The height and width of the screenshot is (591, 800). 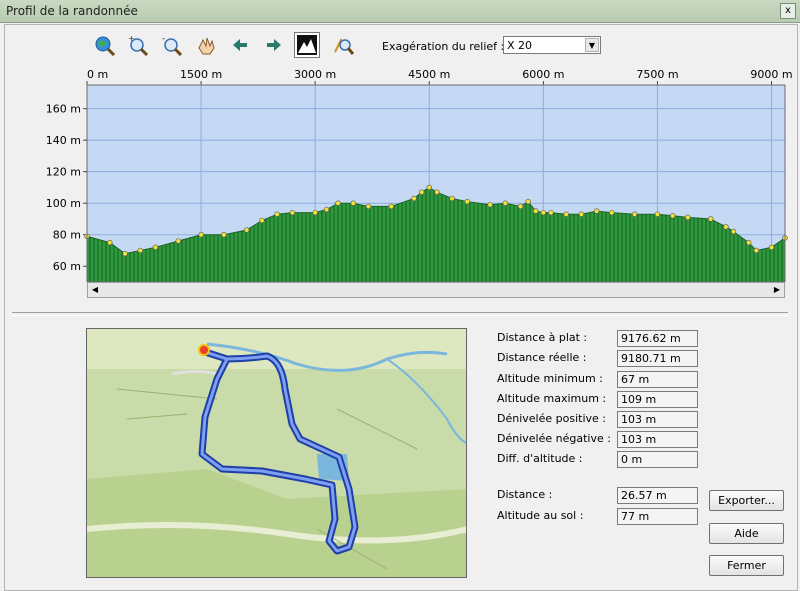 I want to click on y-tick-label: 80 m, so click(x=67, y=235).